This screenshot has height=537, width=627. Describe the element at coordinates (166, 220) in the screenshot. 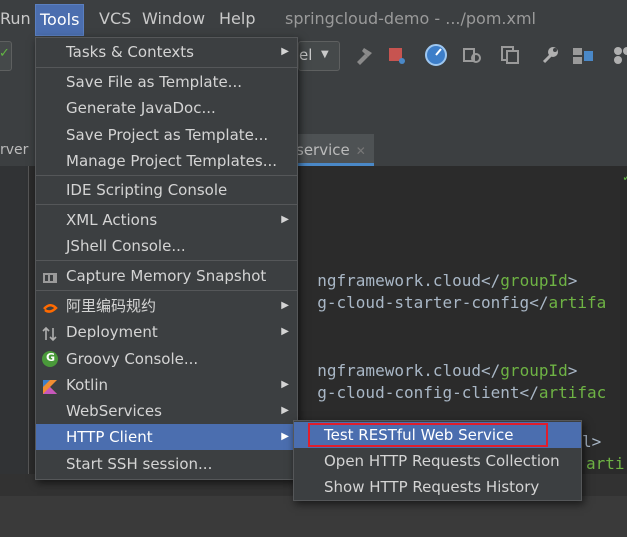

I see `menu-item-xml-actions: XML Actions ▶` at that location.